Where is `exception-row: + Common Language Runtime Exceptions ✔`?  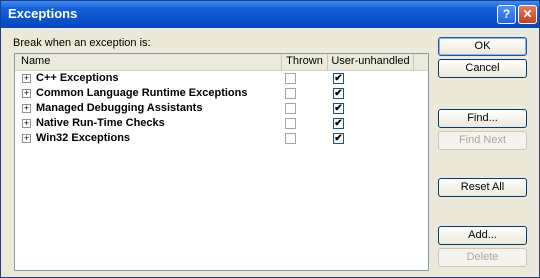
exception-row: + Common Language Runtime Exceptions ✔ is located at coordinates (221, 93).